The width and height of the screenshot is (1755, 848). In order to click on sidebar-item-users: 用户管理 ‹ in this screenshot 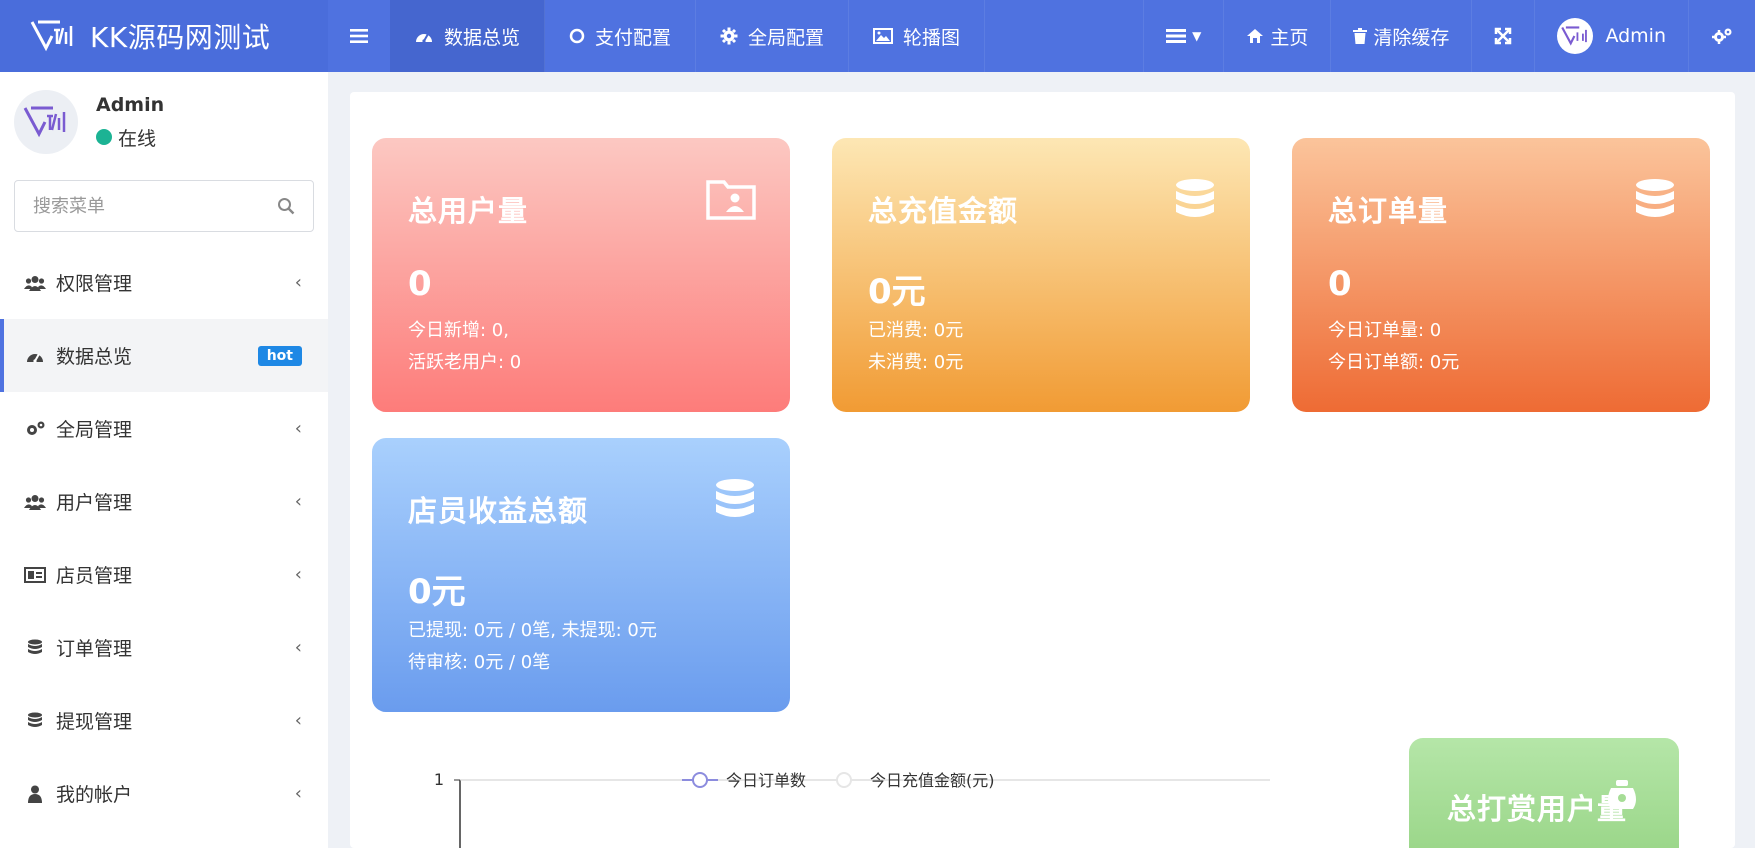, I will do `click(164, 501)`.